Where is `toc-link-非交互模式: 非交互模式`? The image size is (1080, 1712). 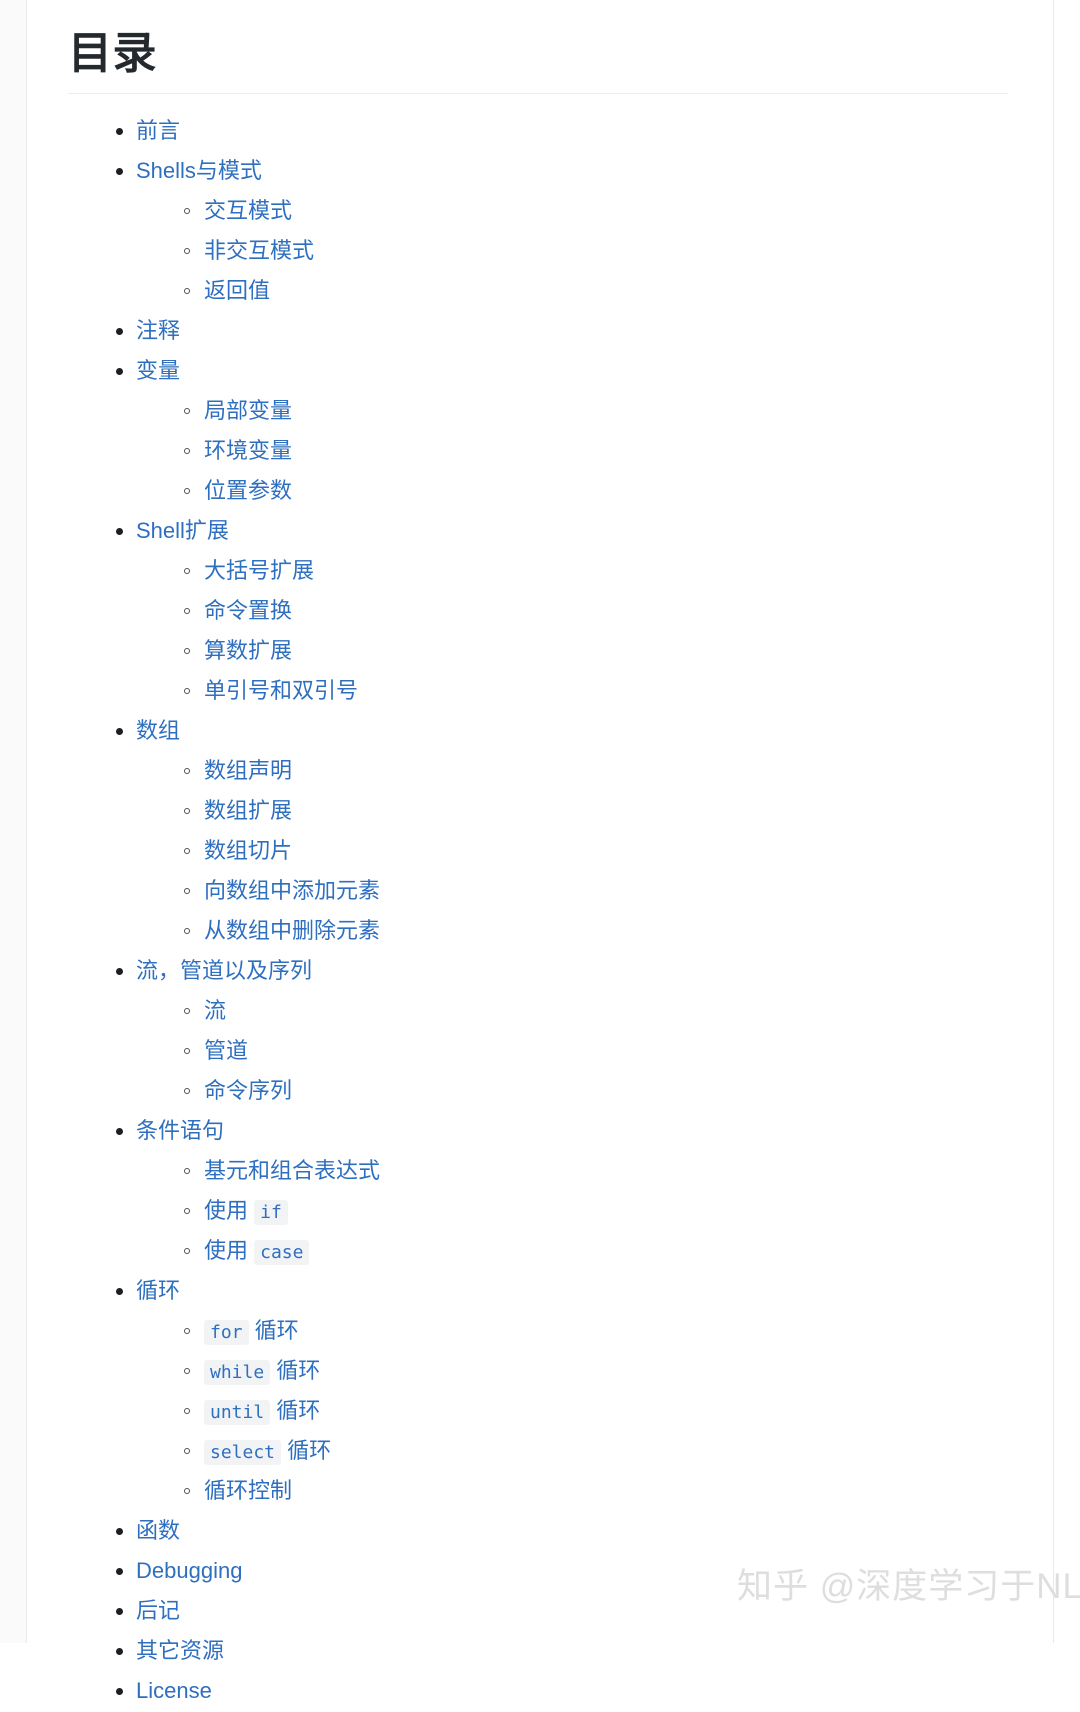
toc-link-非交互模式: 非交互模式 is located at coordinates (259, 250).